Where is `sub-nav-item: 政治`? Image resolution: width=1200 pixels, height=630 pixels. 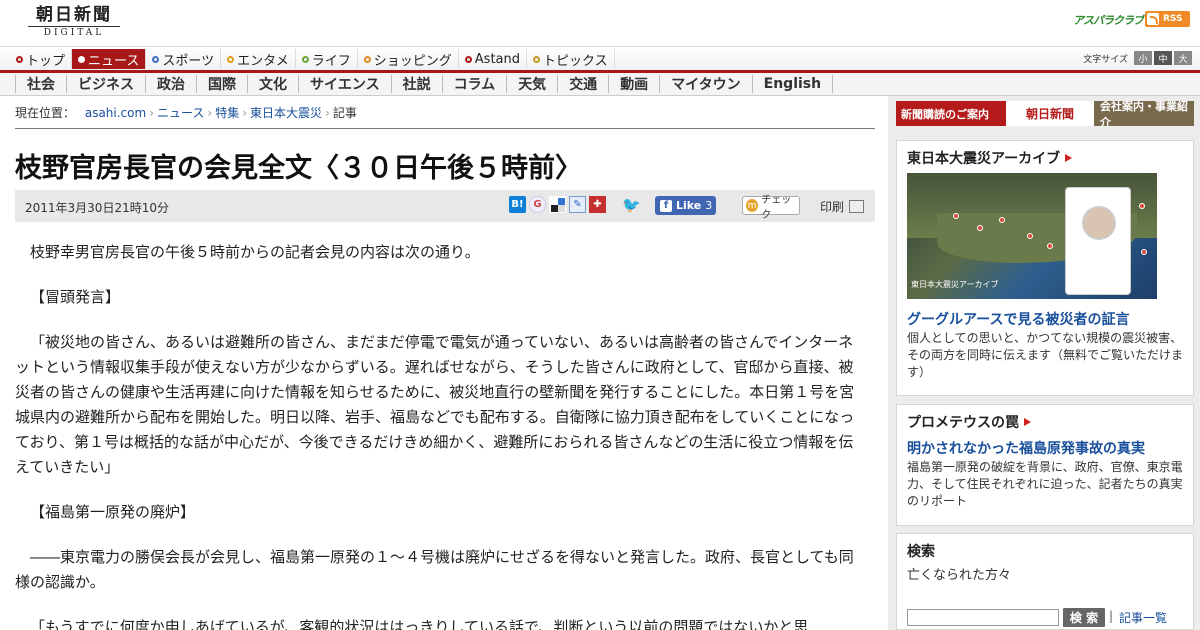
sub-nav-item: 政治 is located at coordinates (170, 84).